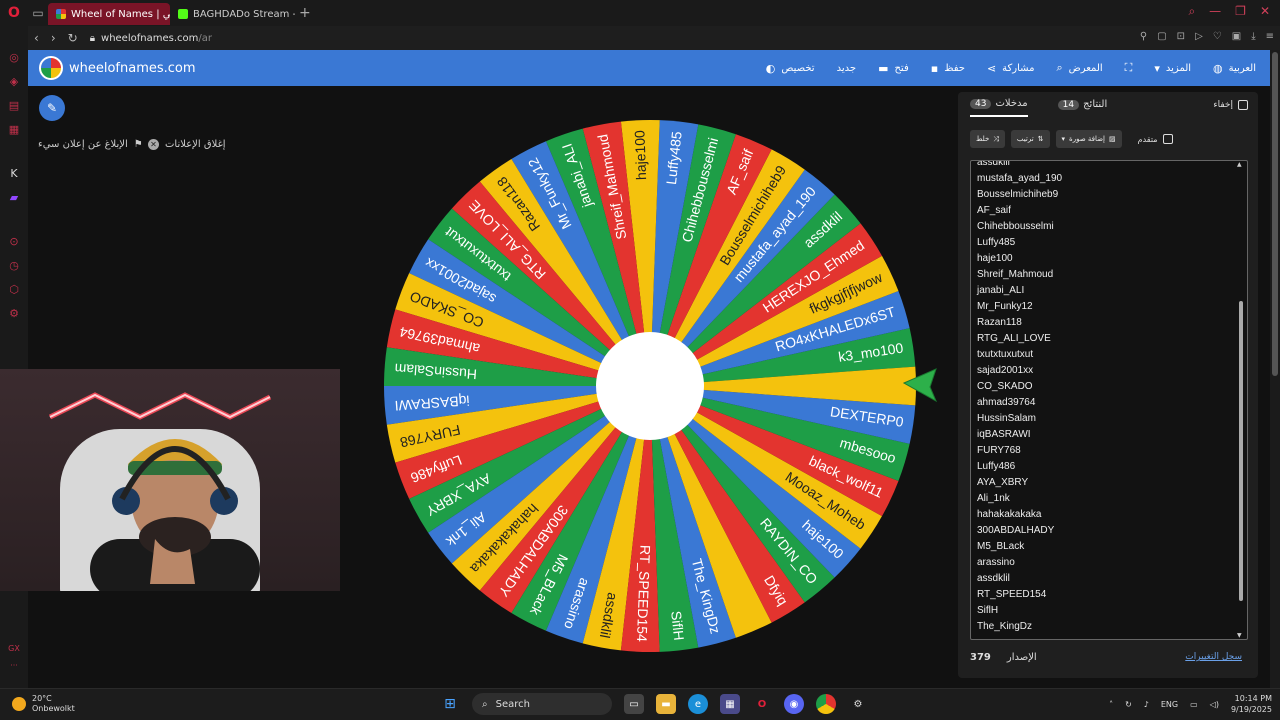  Describe the element at coordinates (1129, 68) in the screenshot. I see `fullscreen-button: ⛶` at that location.